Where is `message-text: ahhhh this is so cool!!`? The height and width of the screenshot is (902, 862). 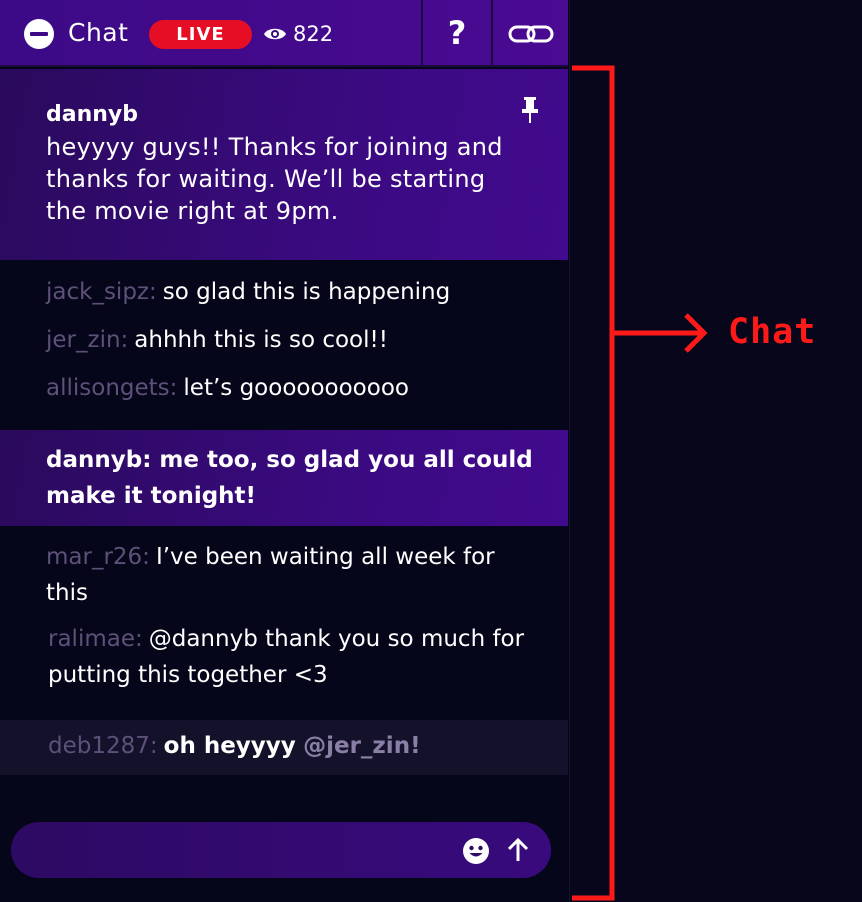
message-text: ahhhh this is so cool!! is located at coordinates (261, 340).